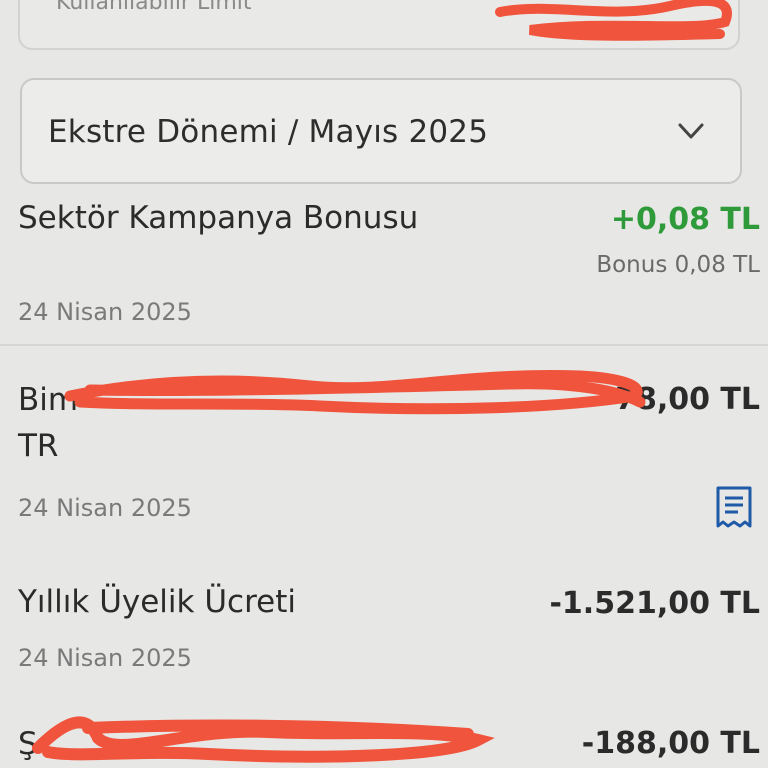  What do you see at coordinates (691, 131) in the screenshot?
I see `chevron-down-icon` at bounding box center [691, 131].